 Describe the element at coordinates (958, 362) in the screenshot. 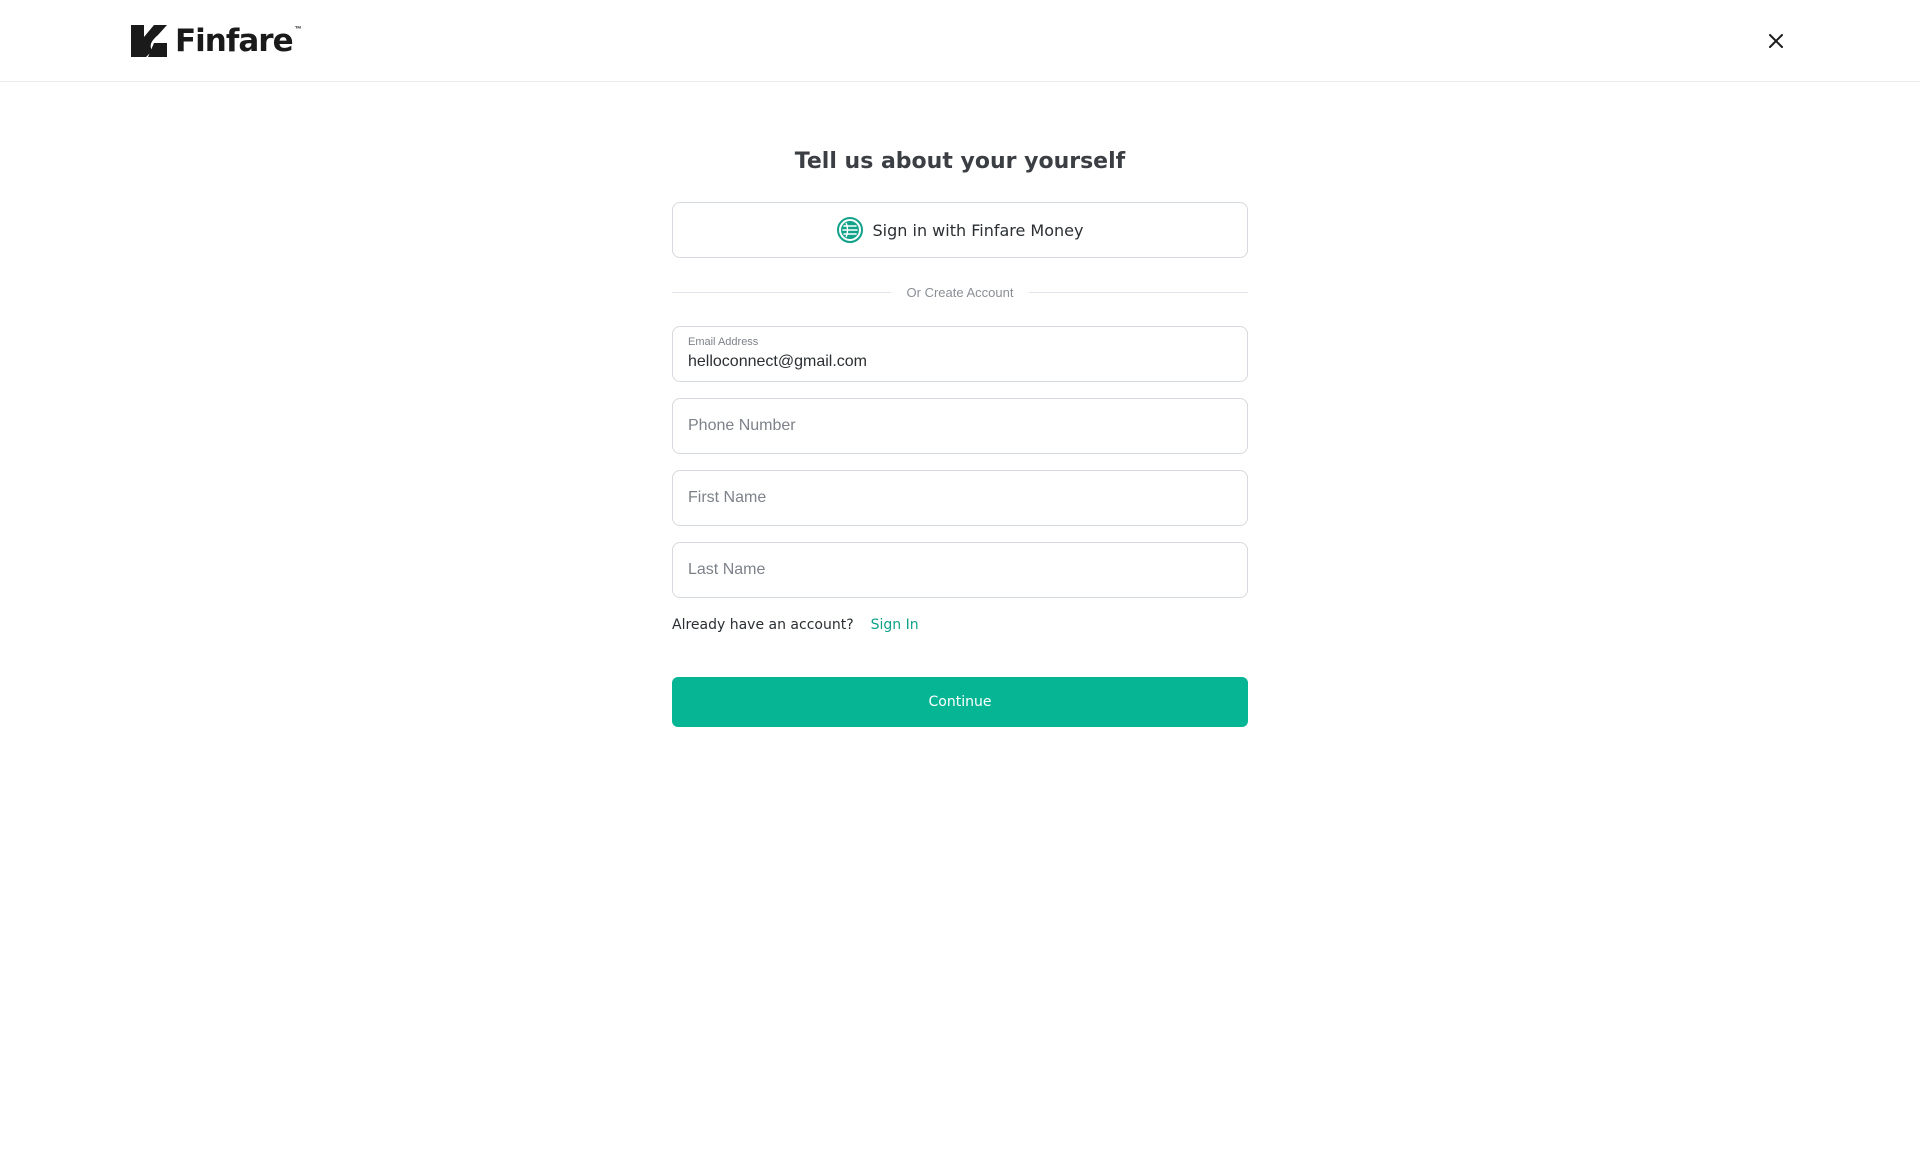

I see `email-input` at that location.